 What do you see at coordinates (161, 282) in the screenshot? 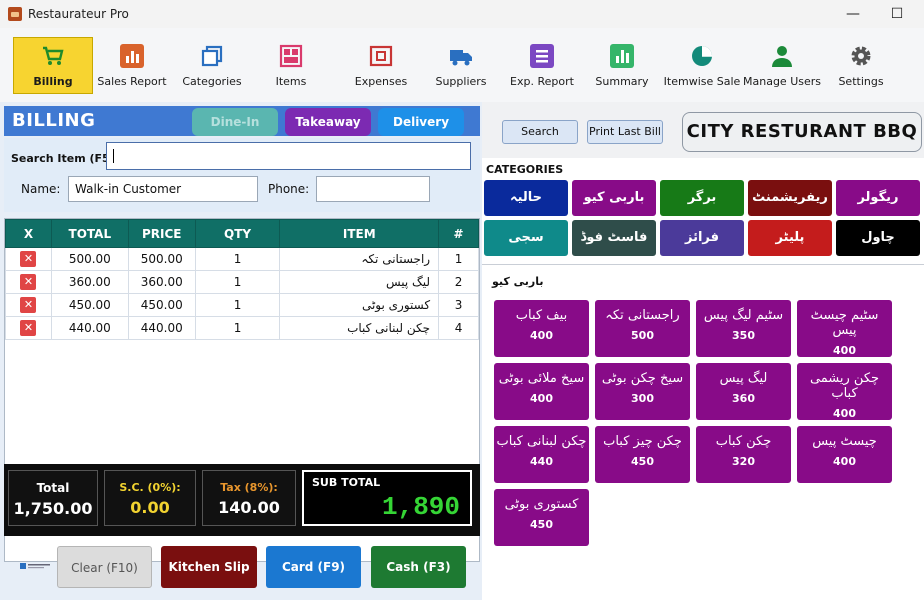
I see `row-price: 360.00` at bounding box center [161, 282].